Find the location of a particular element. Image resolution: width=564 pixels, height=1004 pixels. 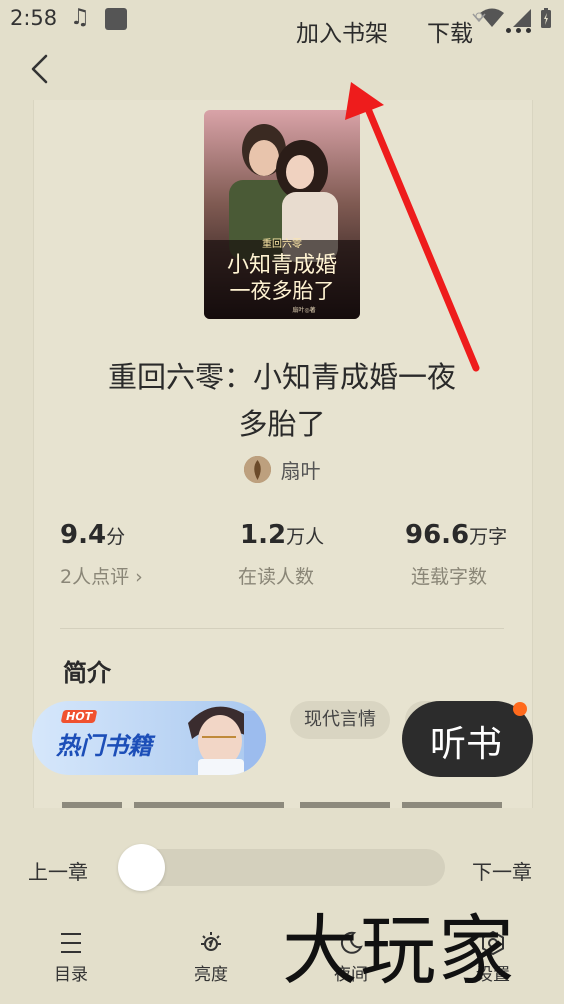

listen-label: 听书 is located at coordinates (466, 744).